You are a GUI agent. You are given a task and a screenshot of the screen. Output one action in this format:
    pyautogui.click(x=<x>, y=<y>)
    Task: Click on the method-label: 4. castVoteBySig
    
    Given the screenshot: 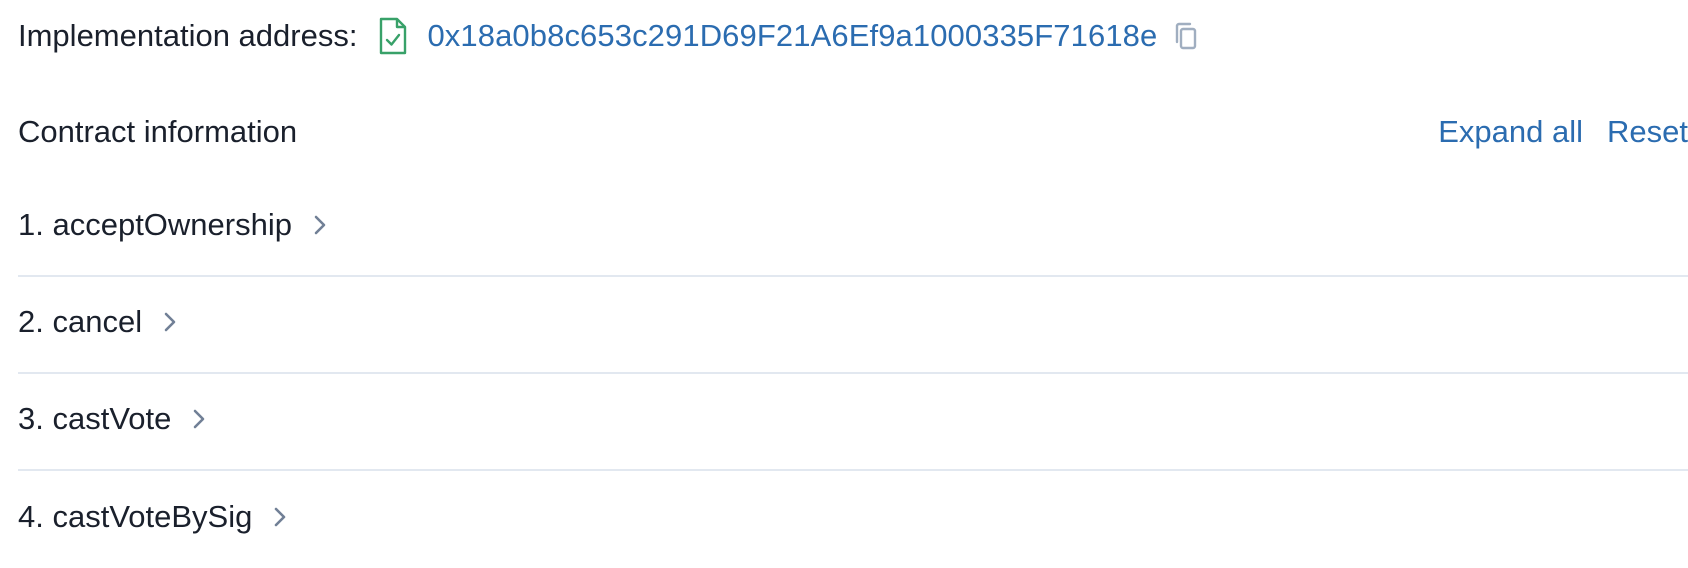 What is the action you would take?
    pyautogui.click(x=135, y=516)
    